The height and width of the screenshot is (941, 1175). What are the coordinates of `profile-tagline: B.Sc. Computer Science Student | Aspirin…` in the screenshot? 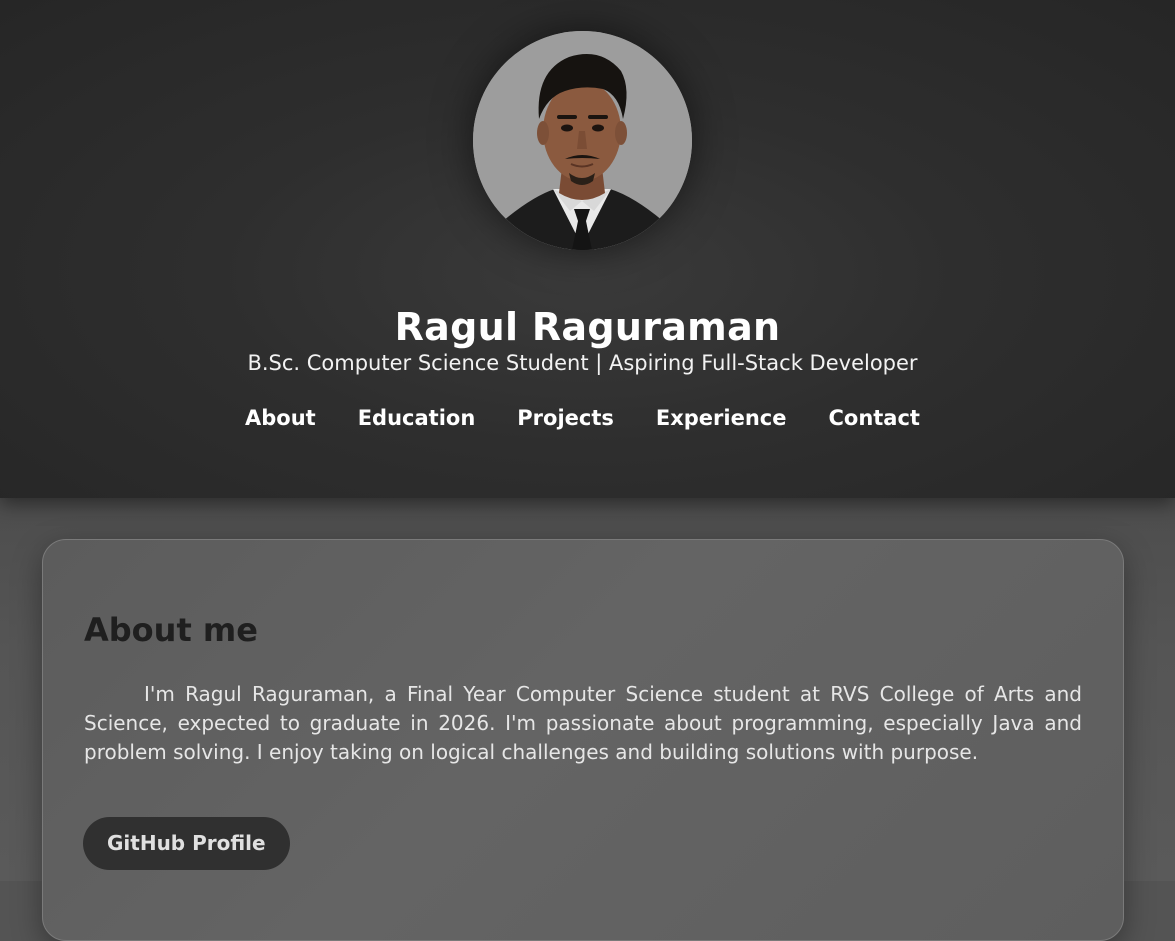 It's located at (582, 363).